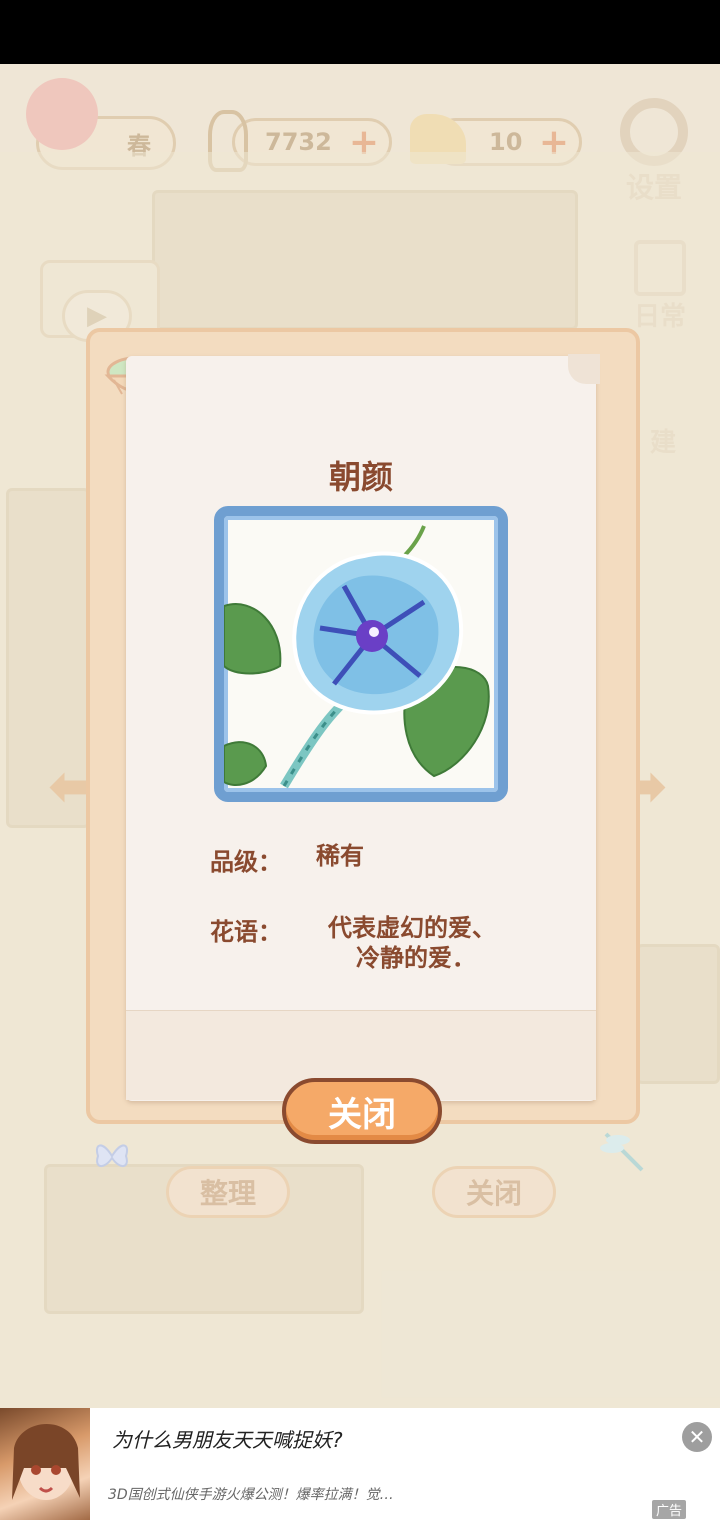 This screenshot has width=720, height=1520. Describe the element at coordinates (360, 477) in the screenshot. I see `flower-name: 朝颜` at that location.